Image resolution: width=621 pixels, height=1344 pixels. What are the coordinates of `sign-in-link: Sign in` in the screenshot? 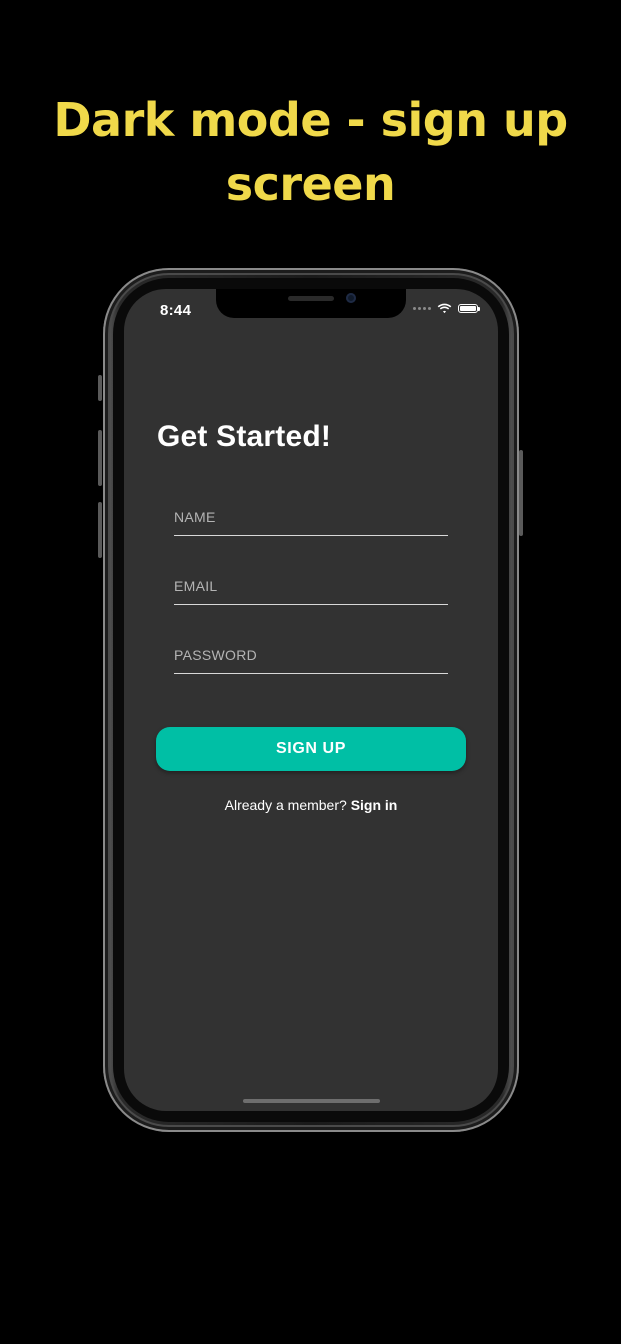 It's located at (374, 805).